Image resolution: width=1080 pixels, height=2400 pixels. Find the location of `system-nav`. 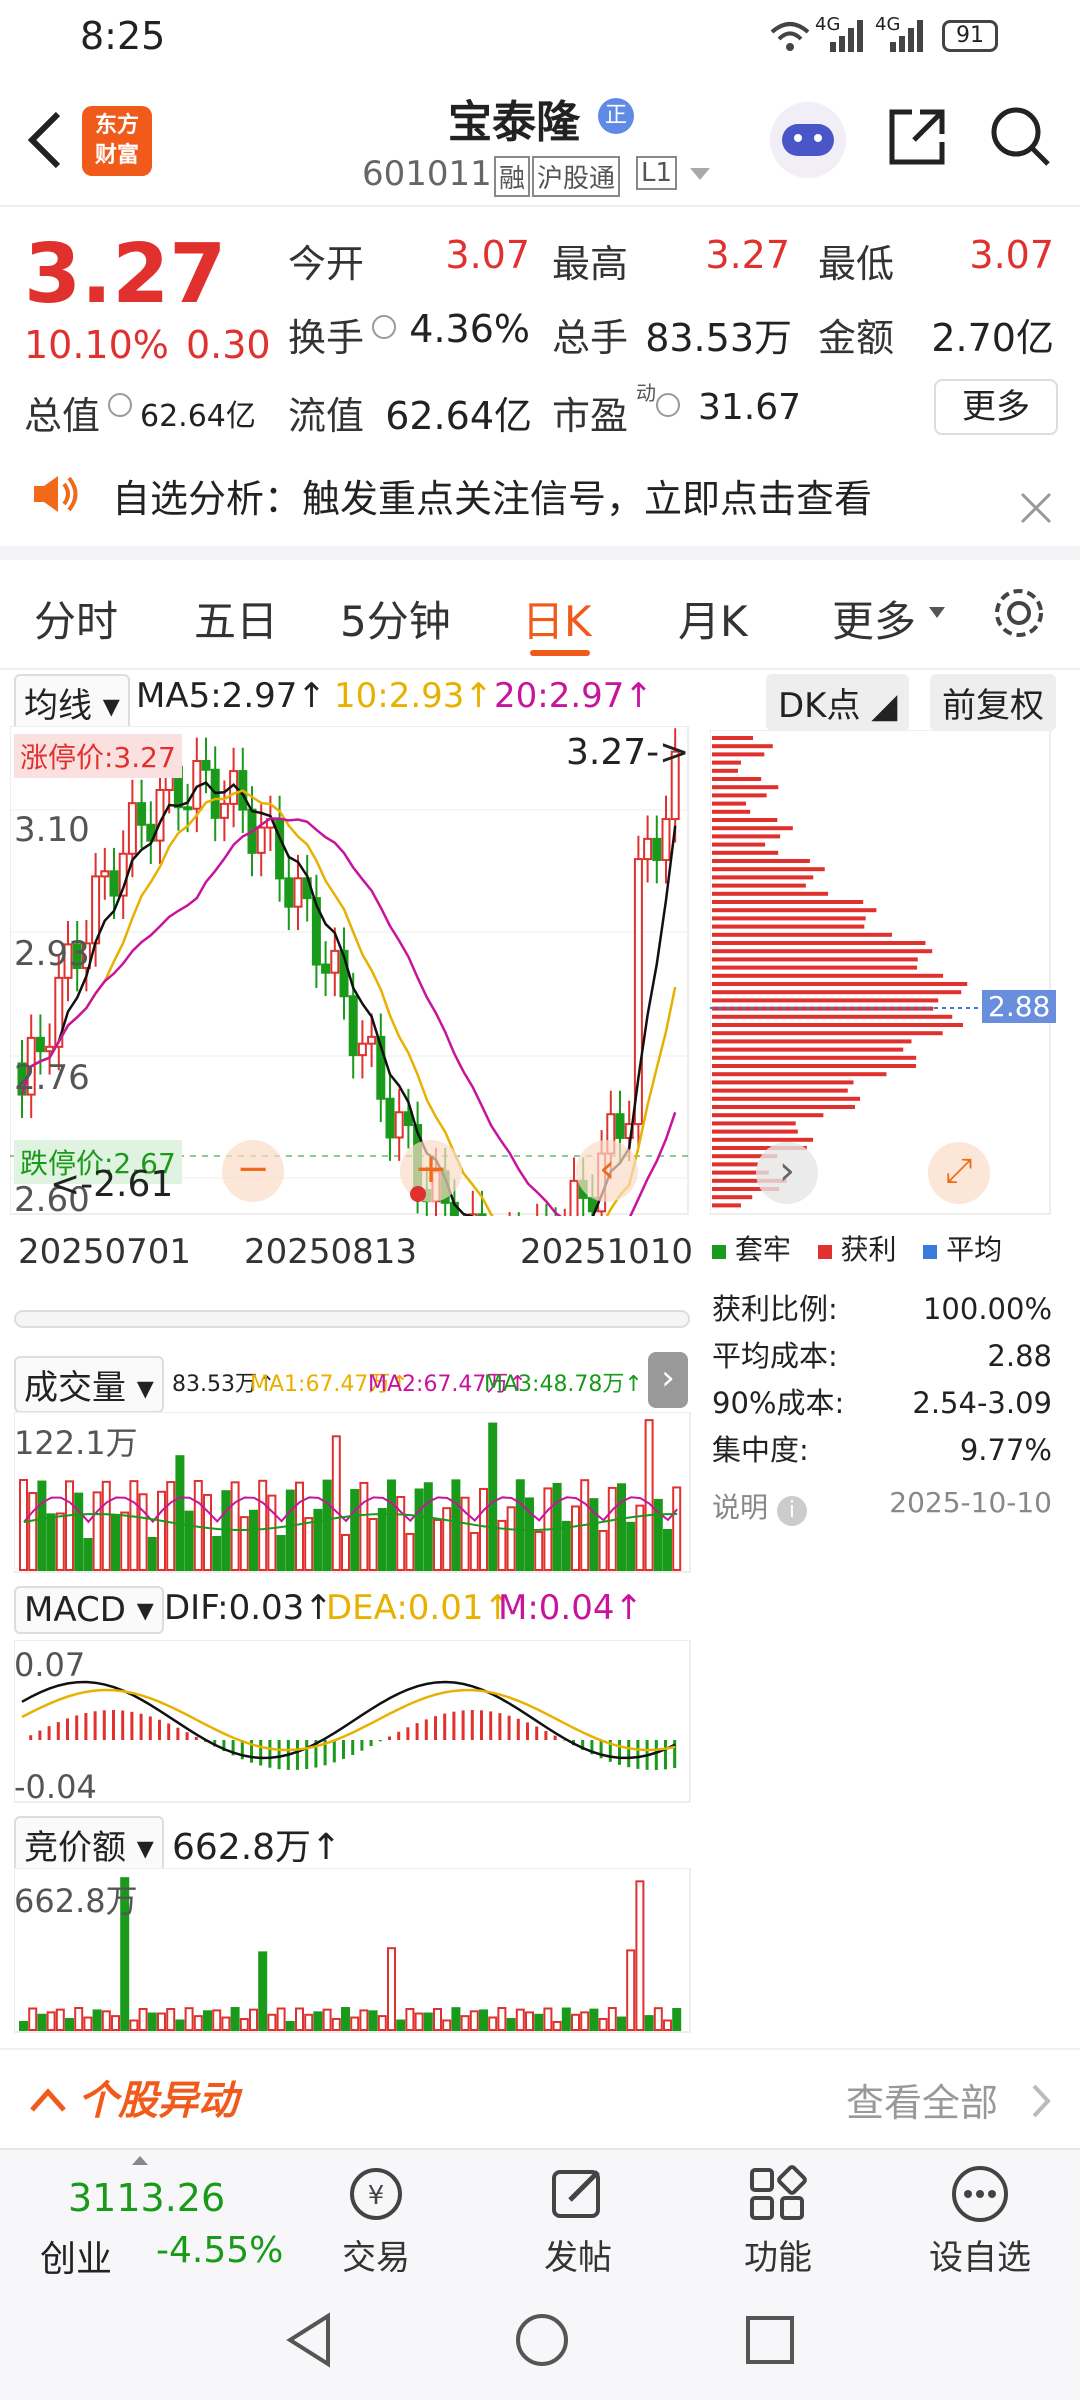

system-nav is located at coordinates (540, 2340).